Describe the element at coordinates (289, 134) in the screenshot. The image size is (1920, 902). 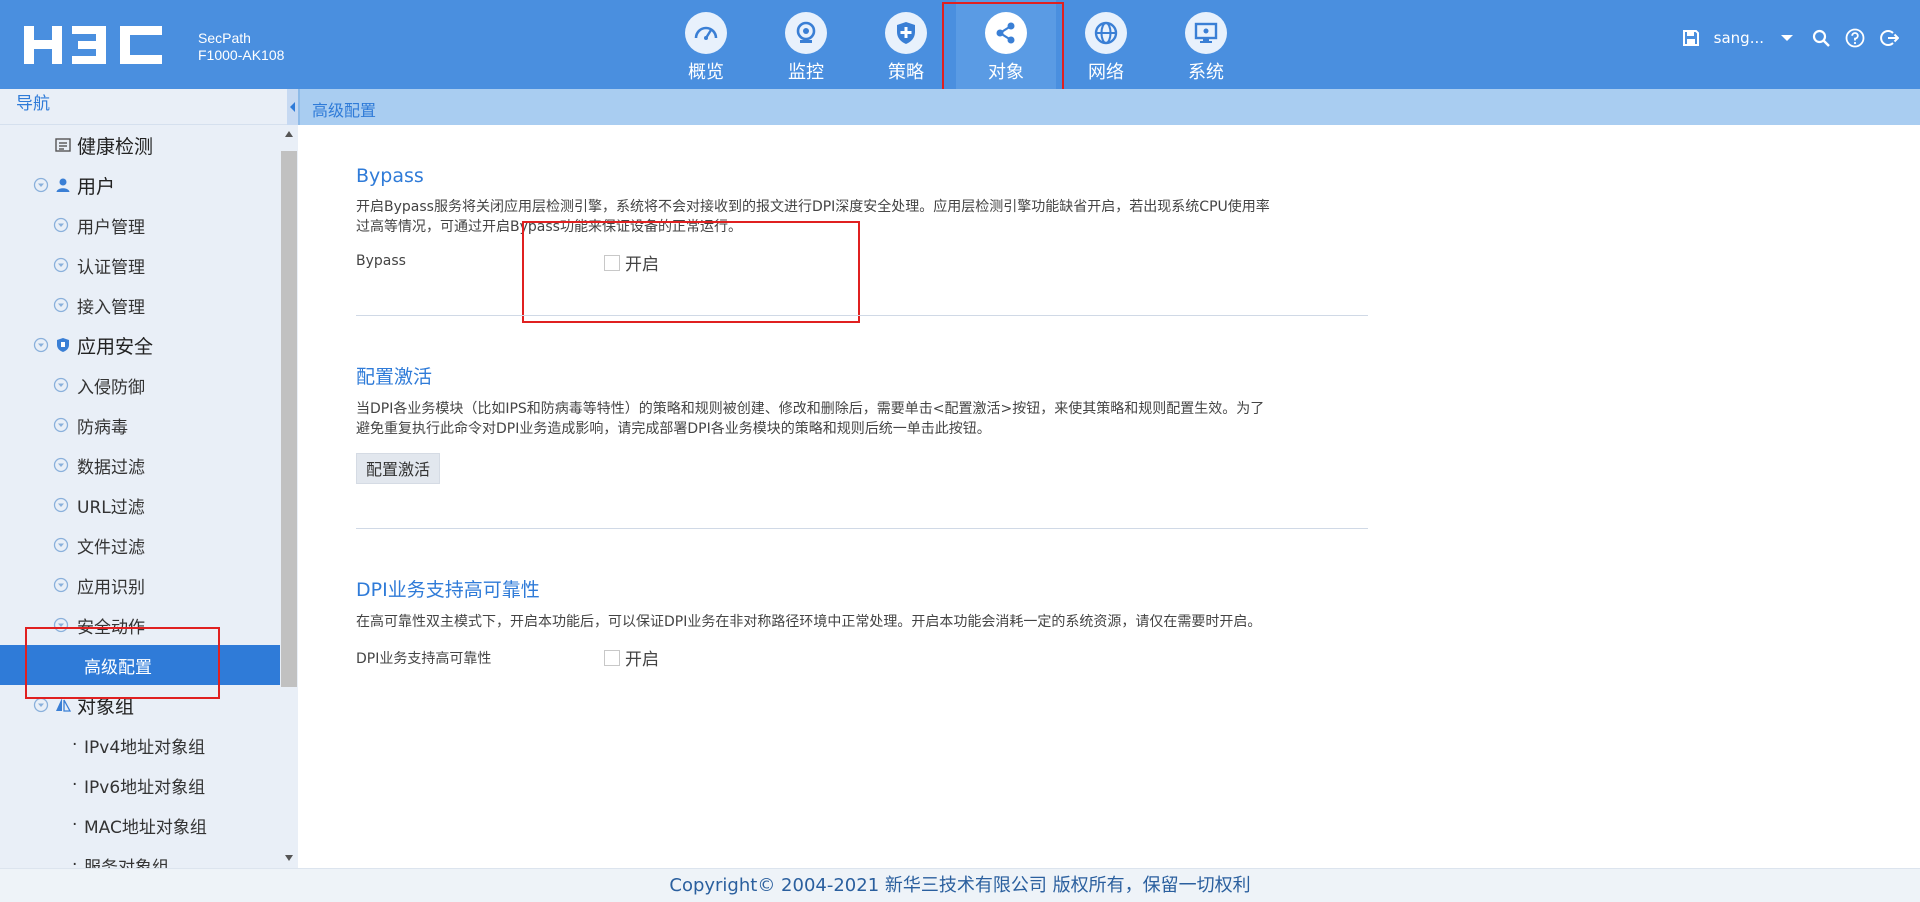
I see `scroll-up-arrow-icon` at that location.